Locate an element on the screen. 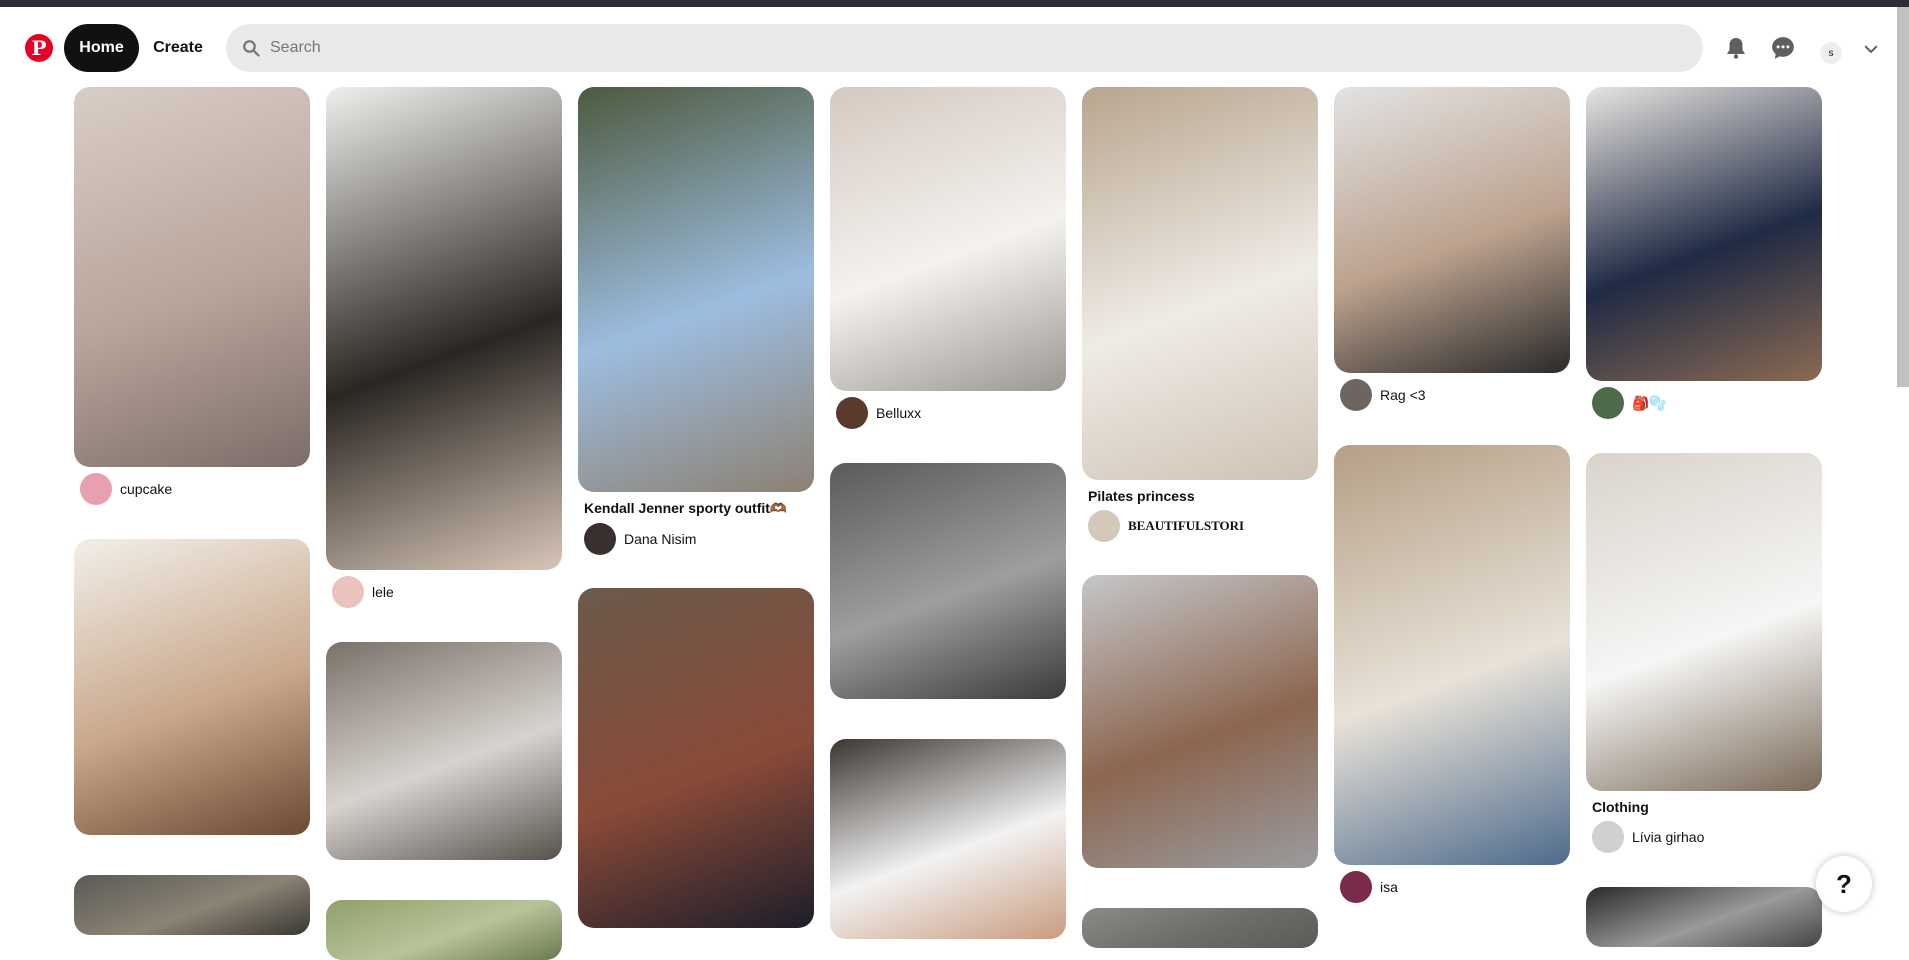 The width and height of the screenshot is (1909, 960). pin-card: Kendall Jenner sporty outfit🫶🏾 Dana Nisim is located at coordinates (696, 321).